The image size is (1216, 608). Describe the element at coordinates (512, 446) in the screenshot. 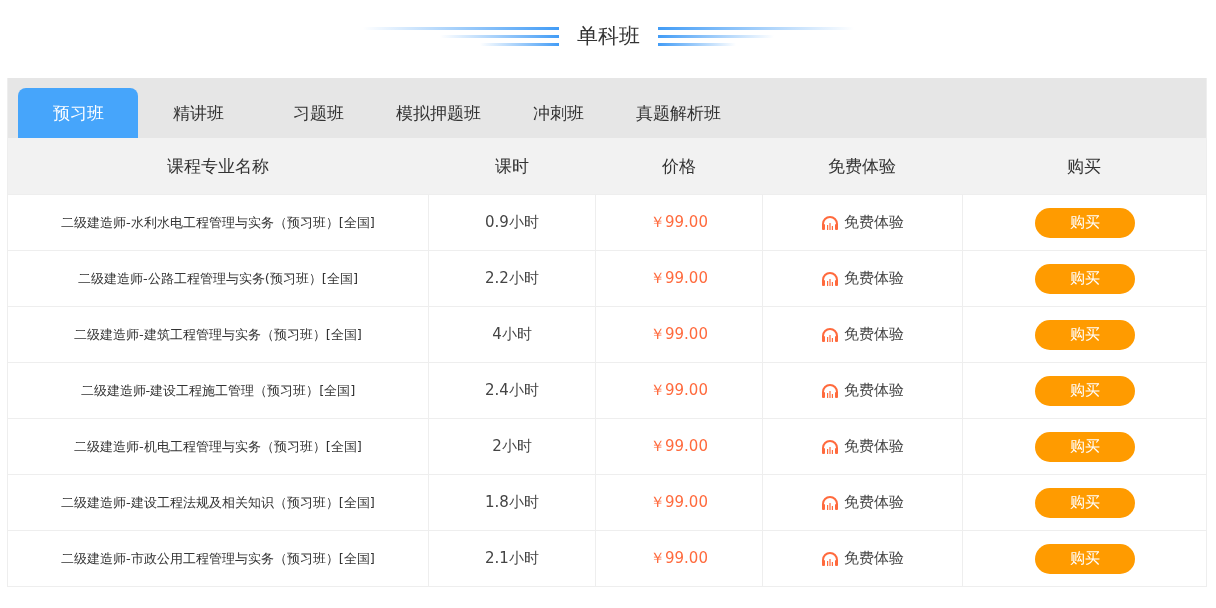

I see `course-hours: 2小时` at that location.